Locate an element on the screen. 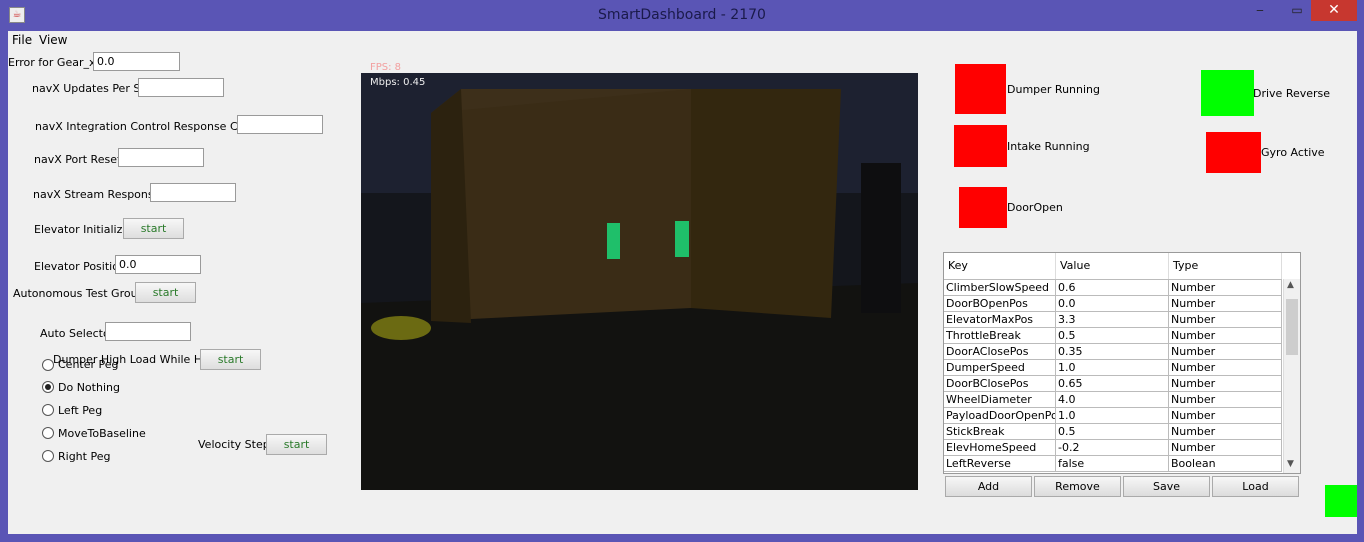 The width and height of the screenshot is (1364, 542). auto-selector-field is located at coordinates (148, 331).